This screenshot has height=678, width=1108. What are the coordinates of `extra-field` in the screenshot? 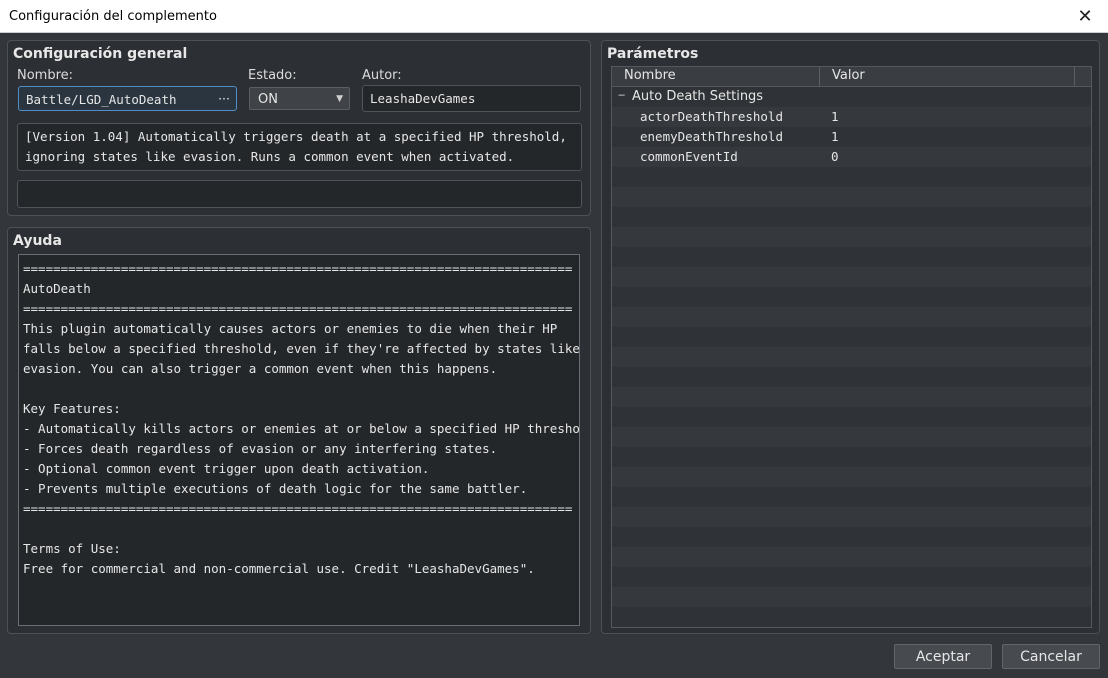 It's located at (299, 194).